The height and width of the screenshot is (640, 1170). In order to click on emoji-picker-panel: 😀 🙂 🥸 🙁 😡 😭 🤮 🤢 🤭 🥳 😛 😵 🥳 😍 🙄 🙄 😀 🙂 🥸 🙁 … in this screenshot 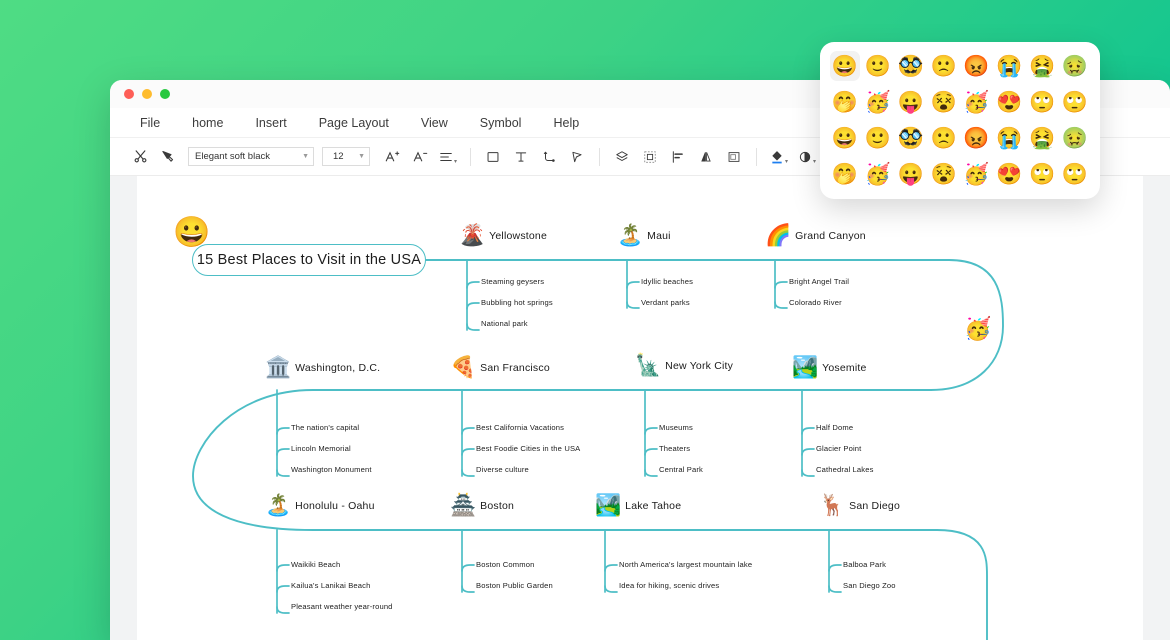, I will do `click(960, 120)`.